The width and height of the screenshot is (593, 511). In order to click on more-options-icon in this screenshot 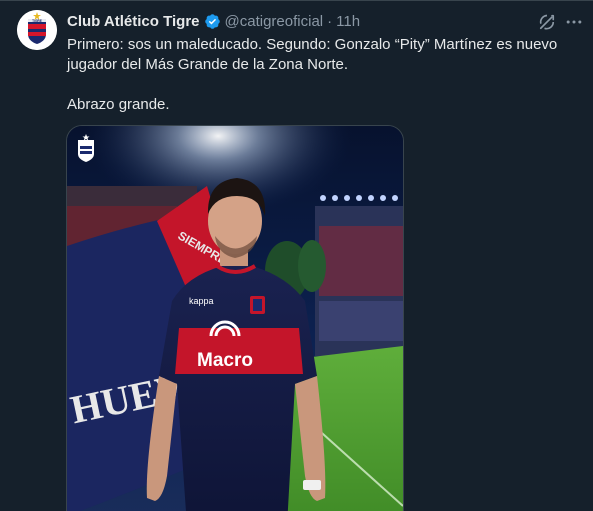, I will do `click(574, 22)`.